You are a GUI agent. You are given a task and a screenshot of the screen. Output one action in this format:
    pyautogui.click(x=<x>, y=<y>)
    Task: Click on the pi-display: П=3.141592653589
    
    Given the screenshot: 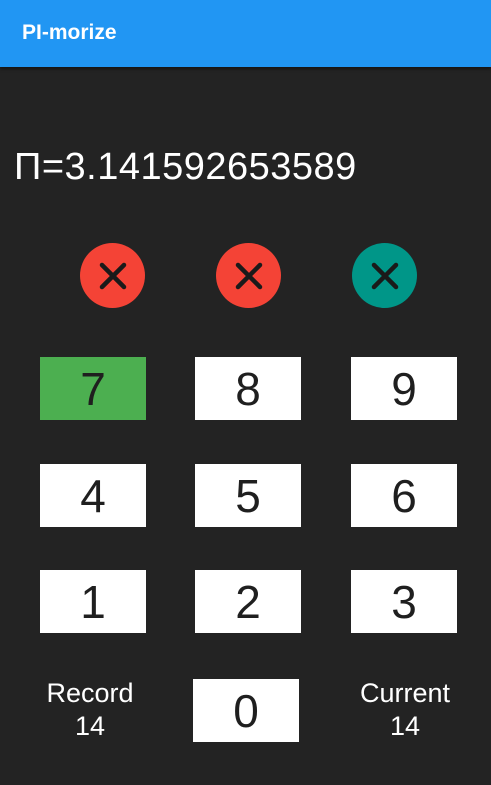 What is the action you would take?
    pyautogui.click(x=185, y=167)
    